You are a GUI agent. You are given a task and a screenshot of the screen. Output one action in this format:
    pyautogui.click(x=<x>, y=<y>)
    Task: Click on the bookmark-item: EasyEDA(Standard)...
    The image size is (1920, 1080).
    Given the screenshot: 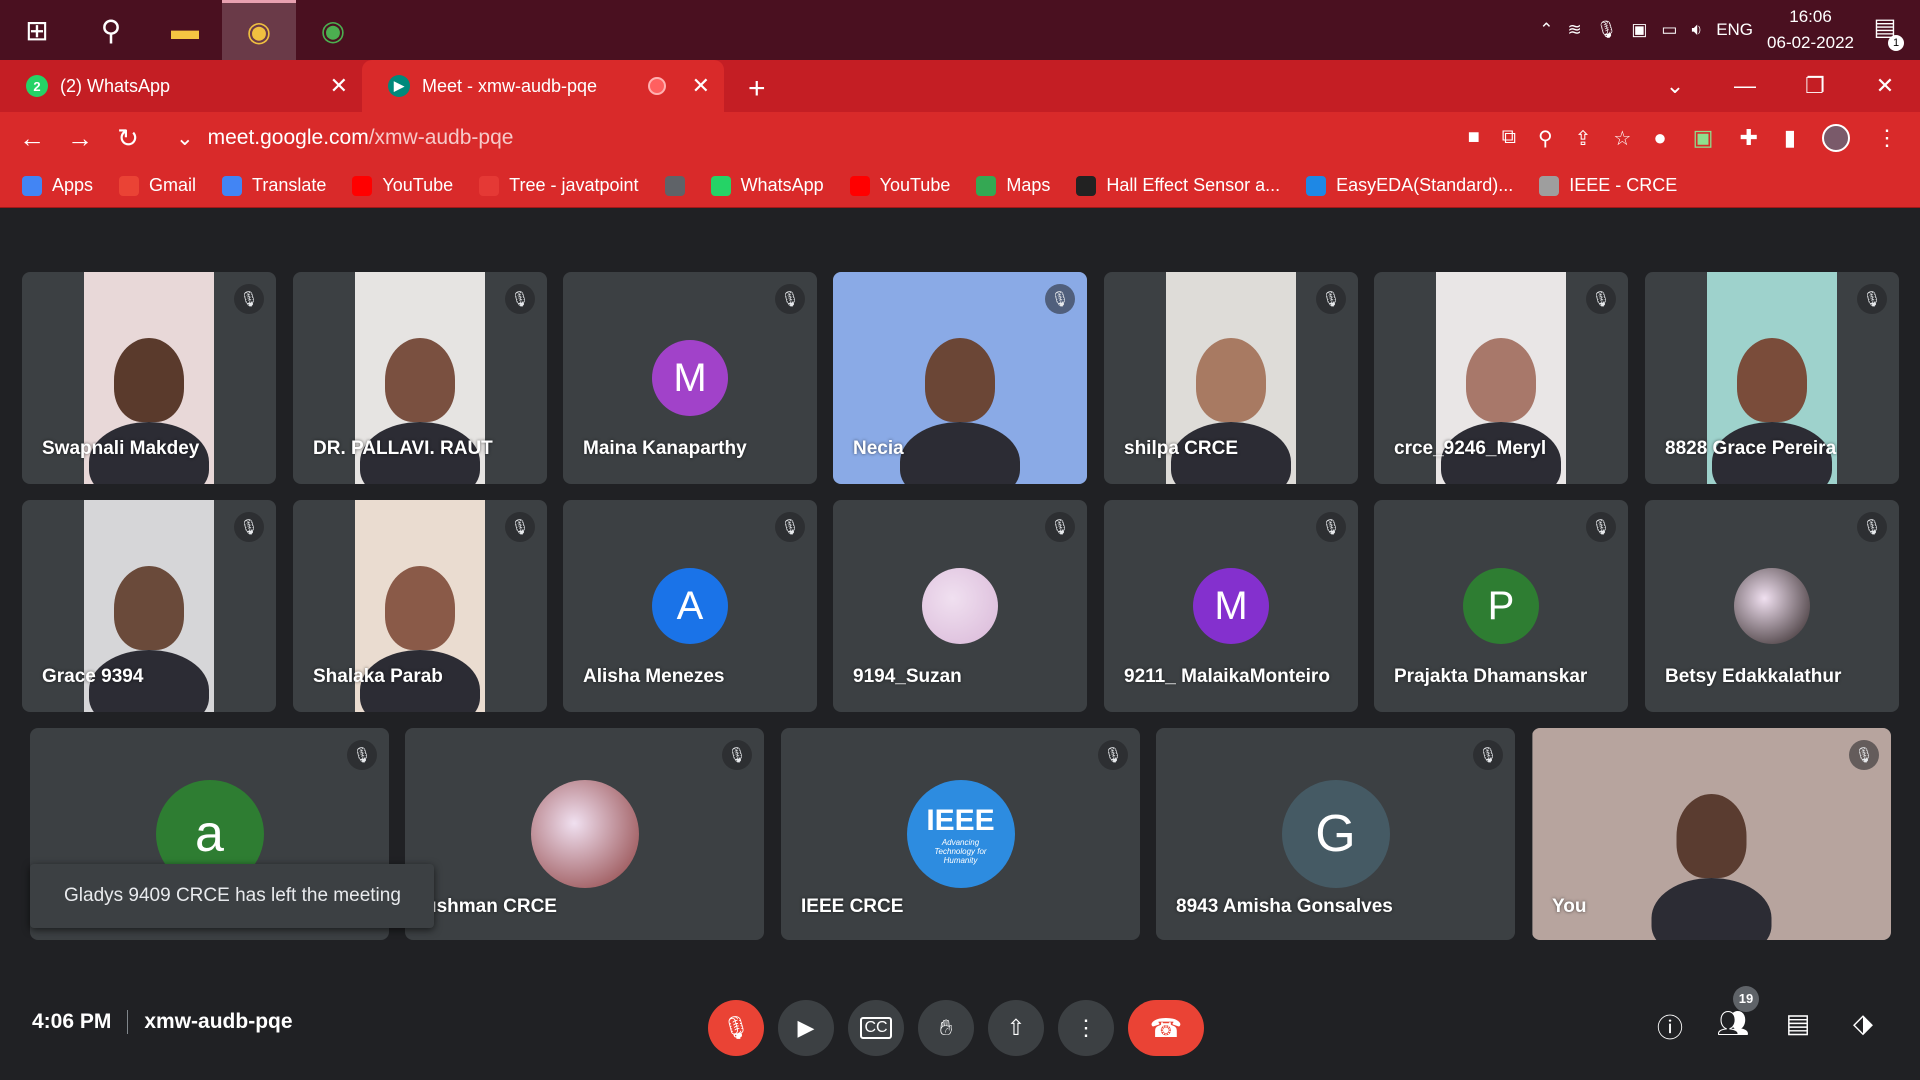 What is the action you would take?
    pyautogui.click(x=1409, y=185)
    